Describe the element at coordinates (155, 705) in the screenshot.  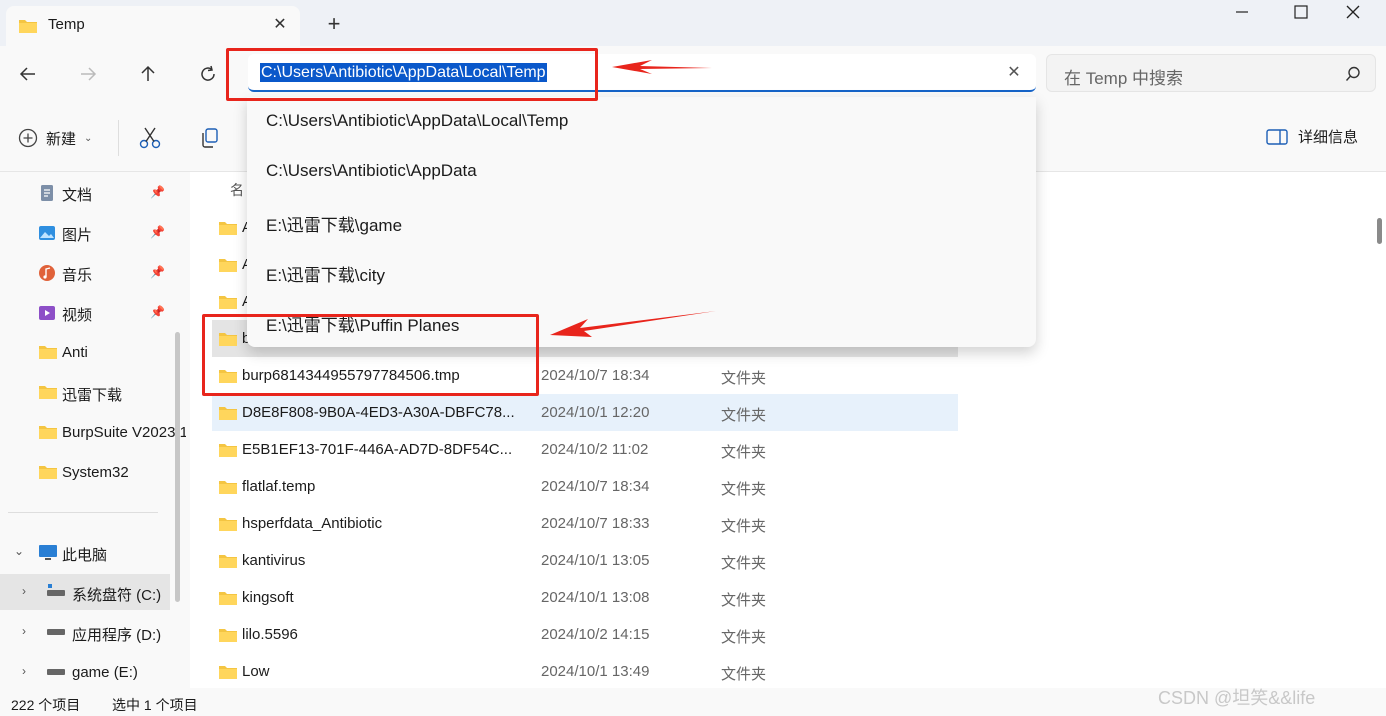
I see `selection-count: 选中 1 个项目` at that location.